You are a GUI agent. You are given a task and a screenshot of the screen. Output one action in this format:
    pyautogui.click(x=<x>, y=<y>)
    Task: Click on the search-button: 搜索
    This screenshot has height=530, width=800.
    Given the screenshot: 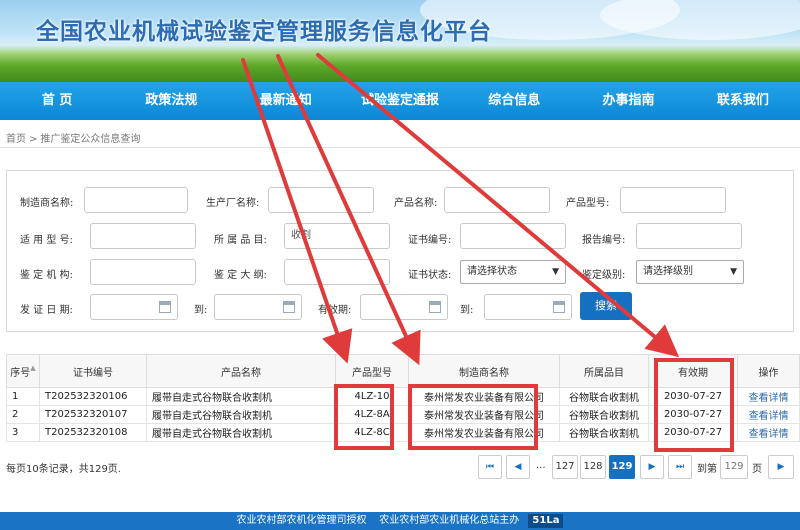 What is the action you would take?
    pyautogui.click(x=606, y=306)
    